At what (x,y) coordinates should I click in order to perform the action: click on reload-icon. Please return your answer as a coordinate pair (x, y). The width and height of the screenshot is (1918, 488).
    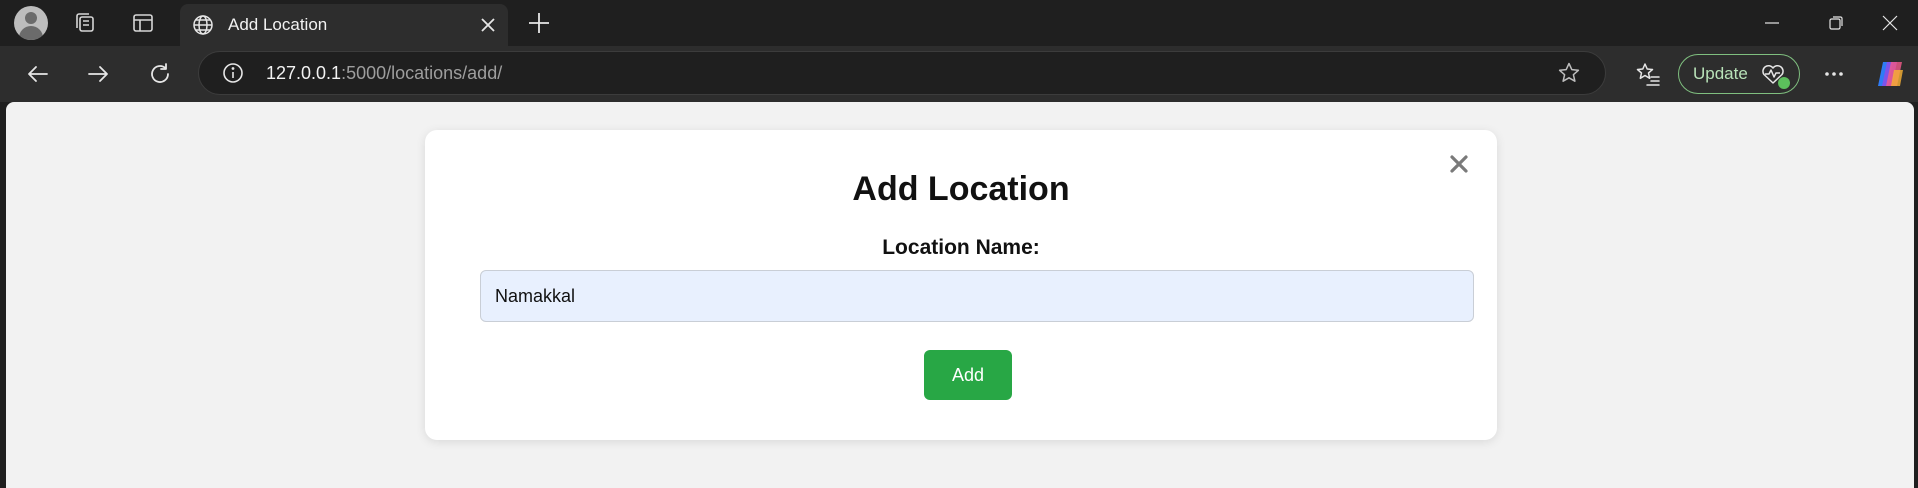
    Looking at the image, I should click on (160, 73).